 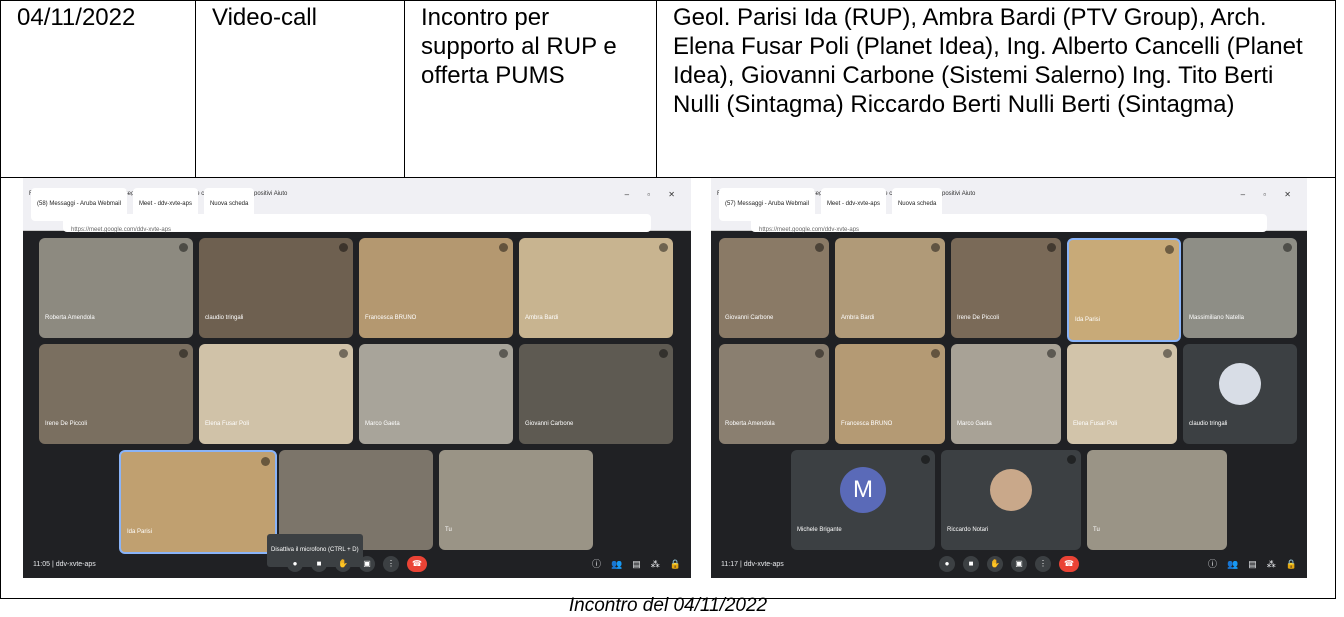 I want to click on participant-name: Riccardo Notari, so click(x=968, y=530).